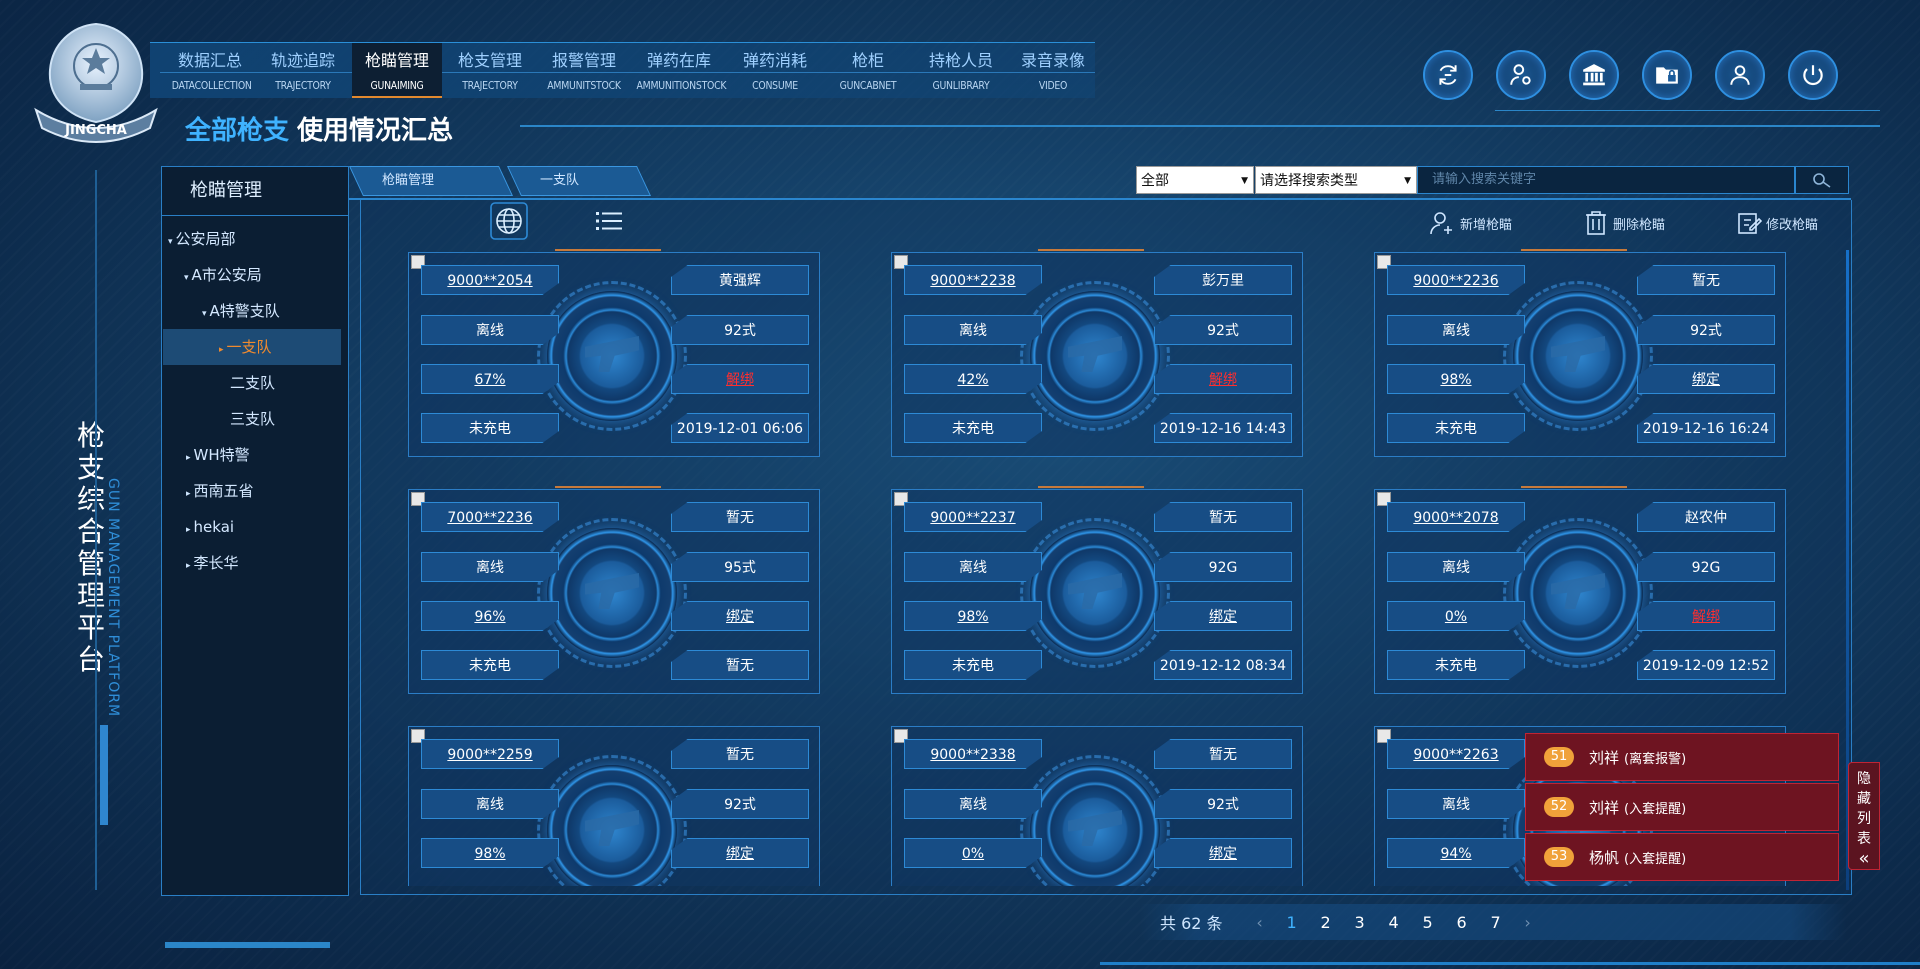  What do you see at coordinates (579, 181) in the screenshot?
I see `breadcrumb-item-first-squad: 一支队` at bounding box center [579, 181].